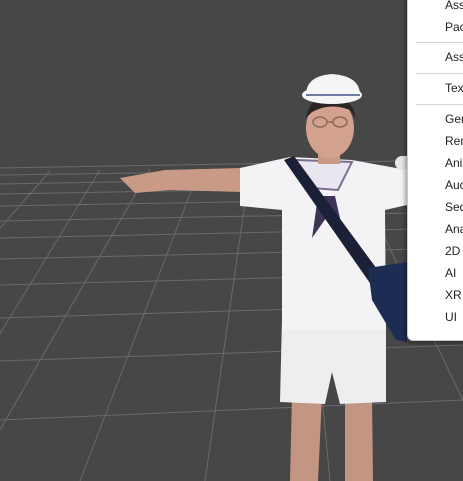 The image size is (463, 481). I want to click on menu-item-11: 2D, so click(435, 251).